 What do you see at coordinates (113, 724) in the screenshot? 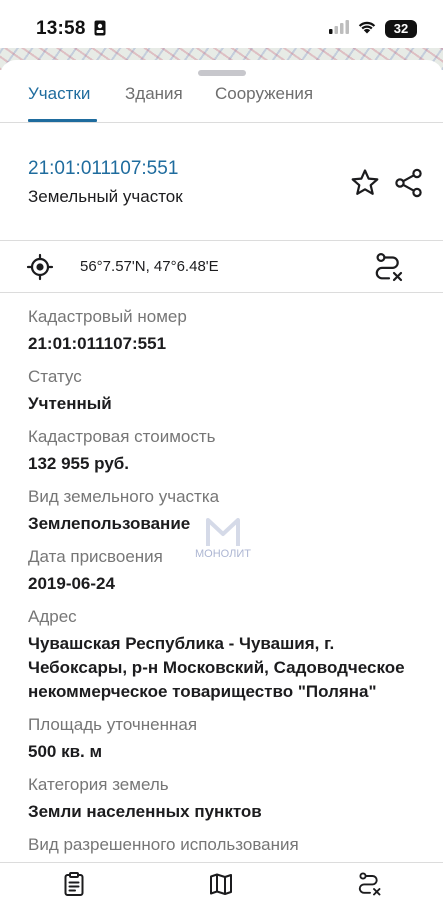
I see `field-label: Площадь уточненная` at bounding box center [113, 724].